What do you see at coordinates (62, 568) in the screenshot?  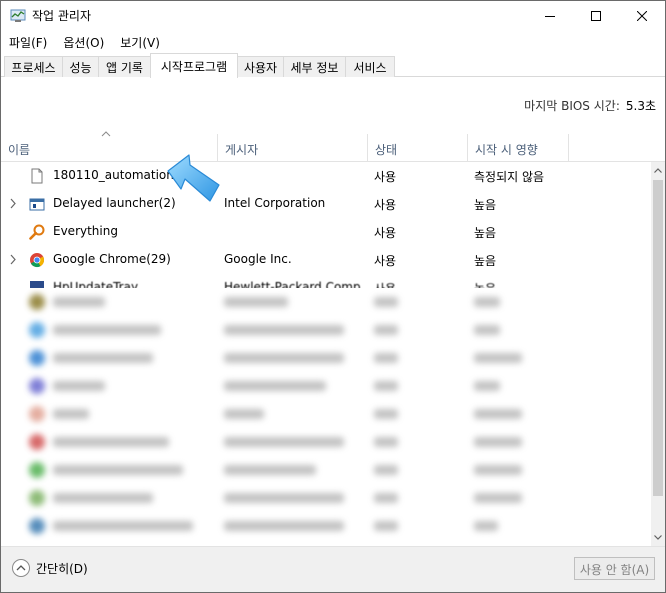 I see `fewer-details-link: 간단히(D)` at bounding box center [62, 568].